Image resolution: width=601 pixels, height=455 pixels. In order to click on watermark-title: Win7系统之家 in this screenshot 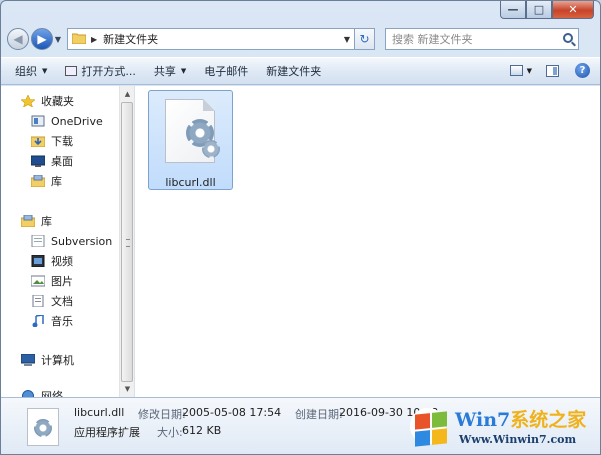, I will do `click(521, 420)`.